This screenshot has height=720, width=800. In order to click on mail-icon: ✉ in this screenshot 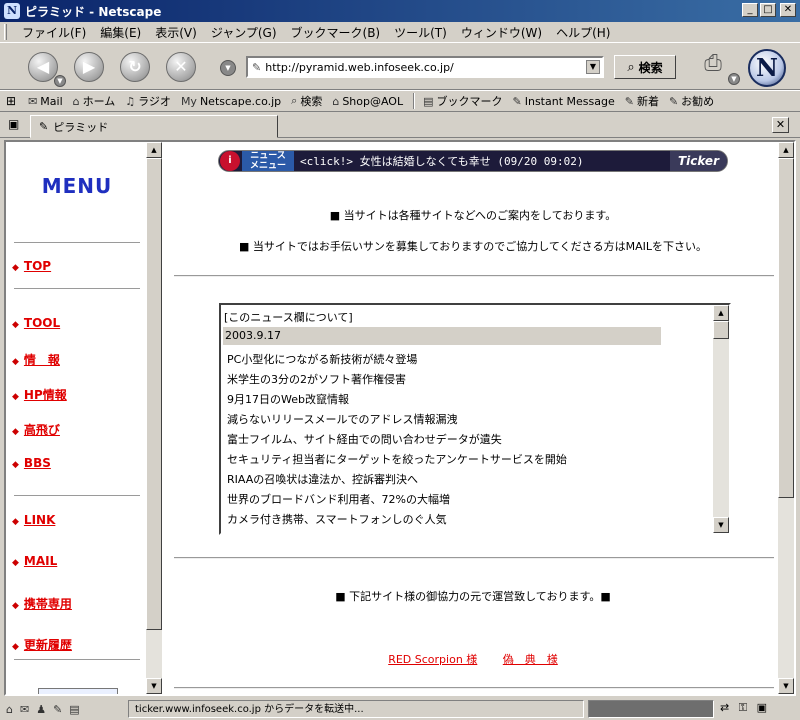, I will do `click(24, 709)`.